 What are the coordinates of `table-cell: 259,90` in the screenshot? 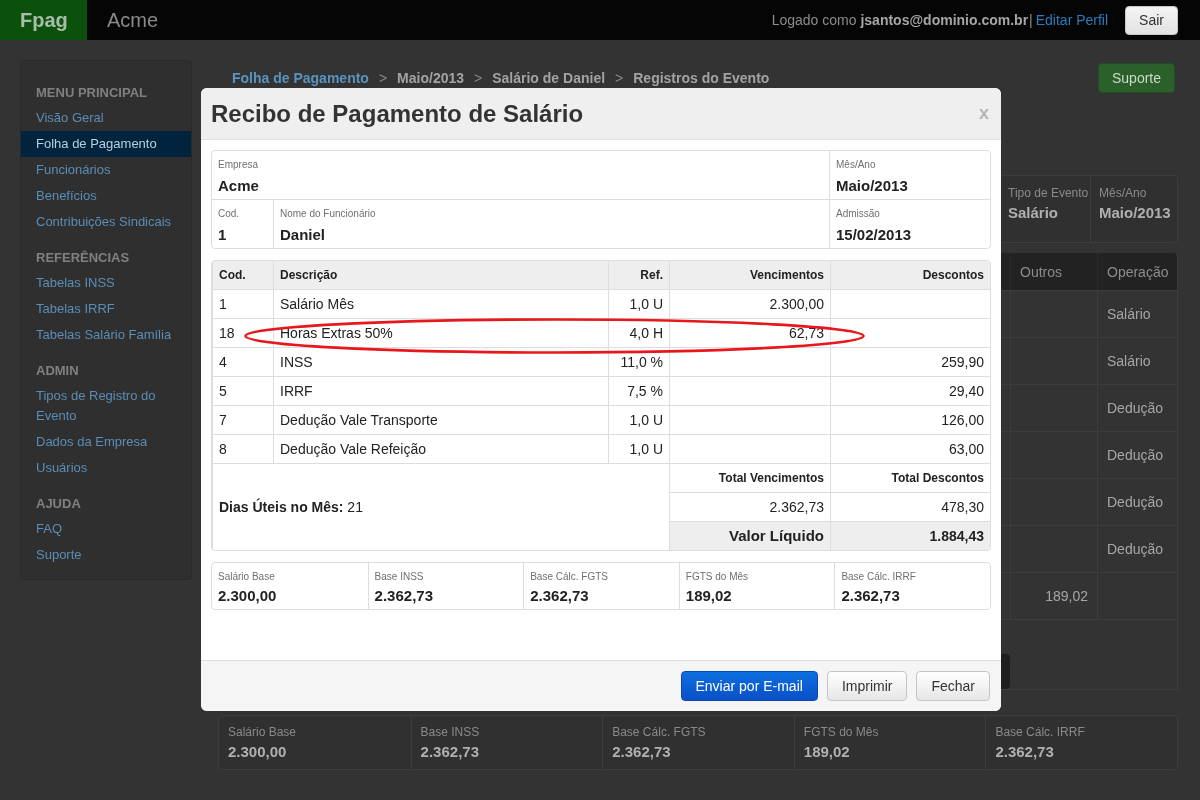 It's located at (910, 361).